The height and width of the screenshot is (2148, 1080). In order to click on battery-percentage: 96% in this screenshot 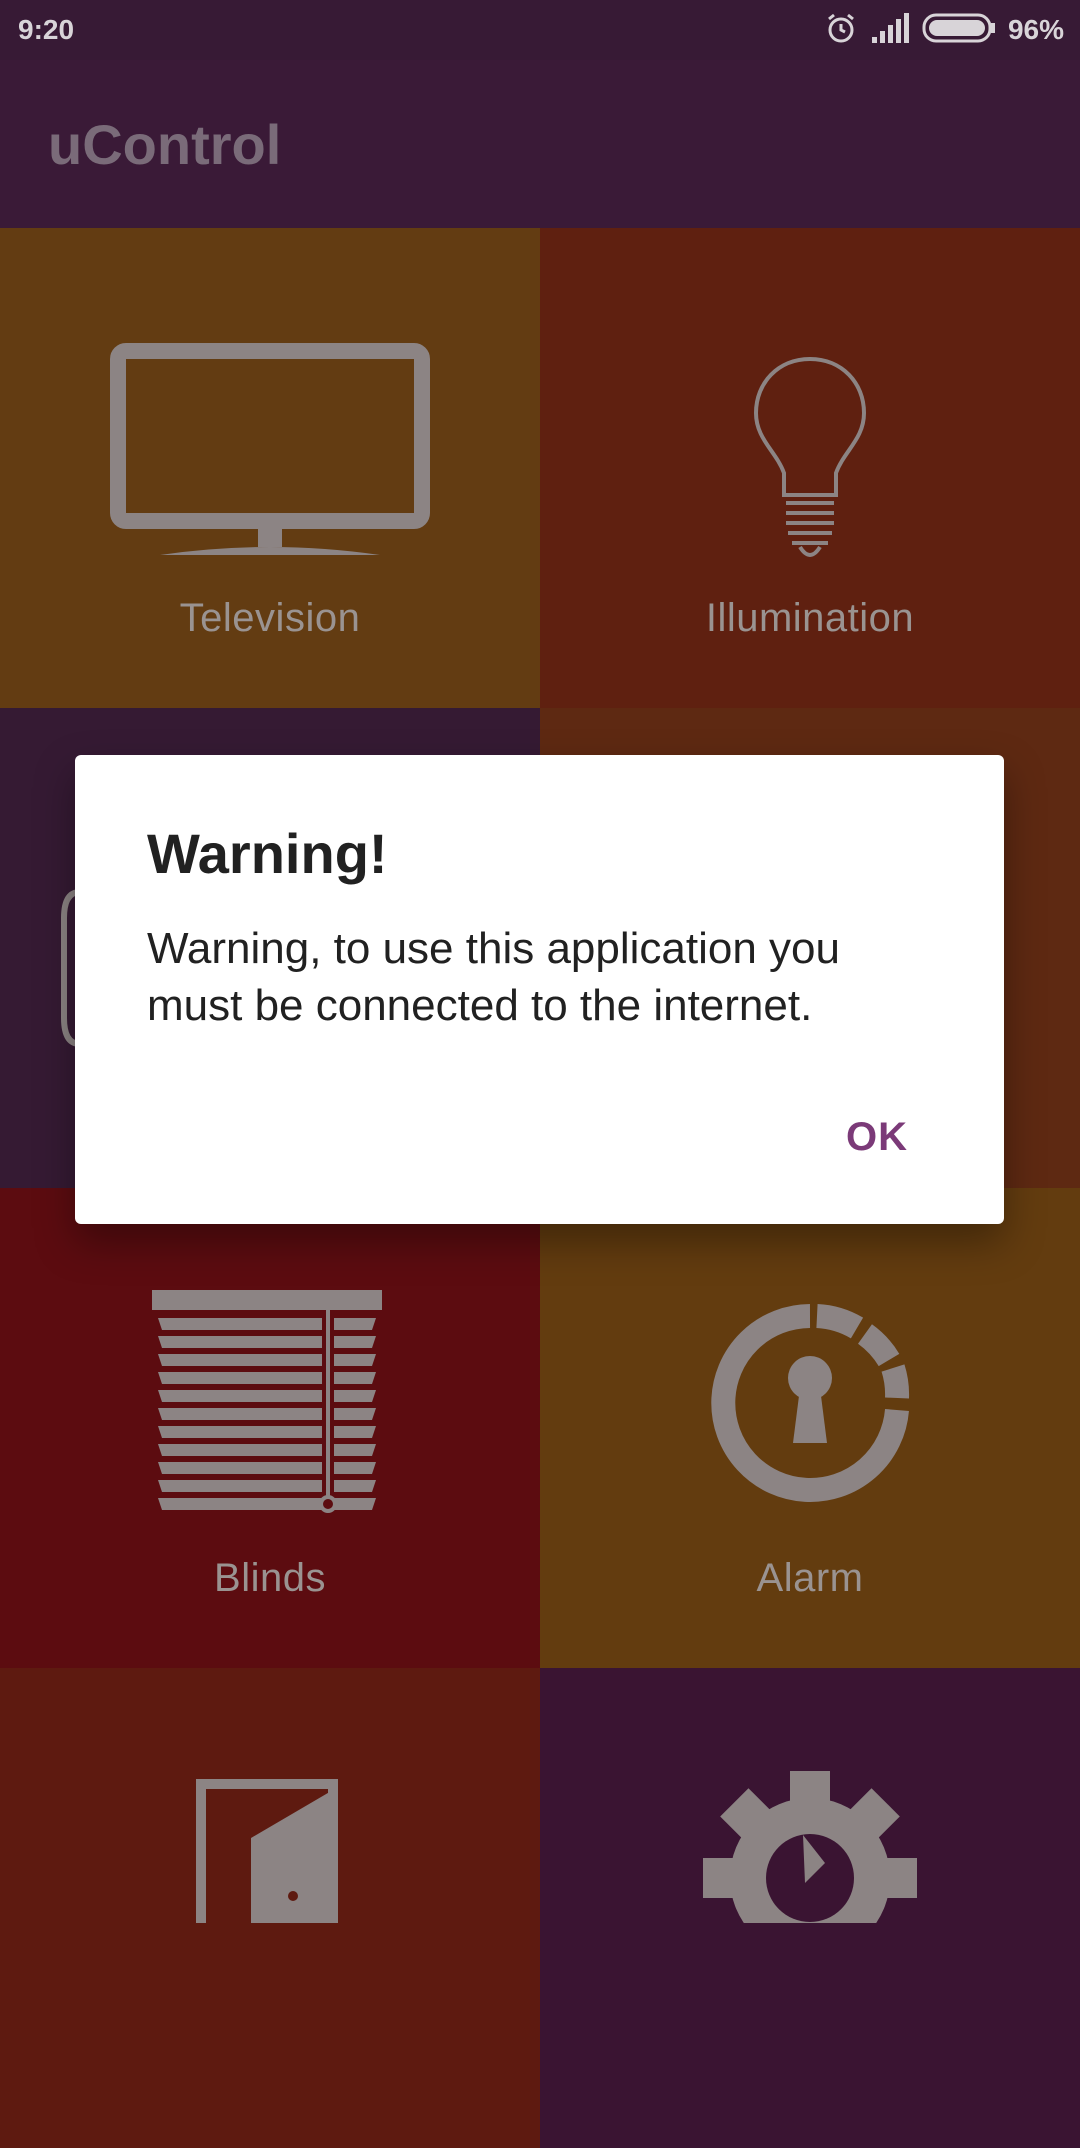, I will do `click(1035, 29)`.